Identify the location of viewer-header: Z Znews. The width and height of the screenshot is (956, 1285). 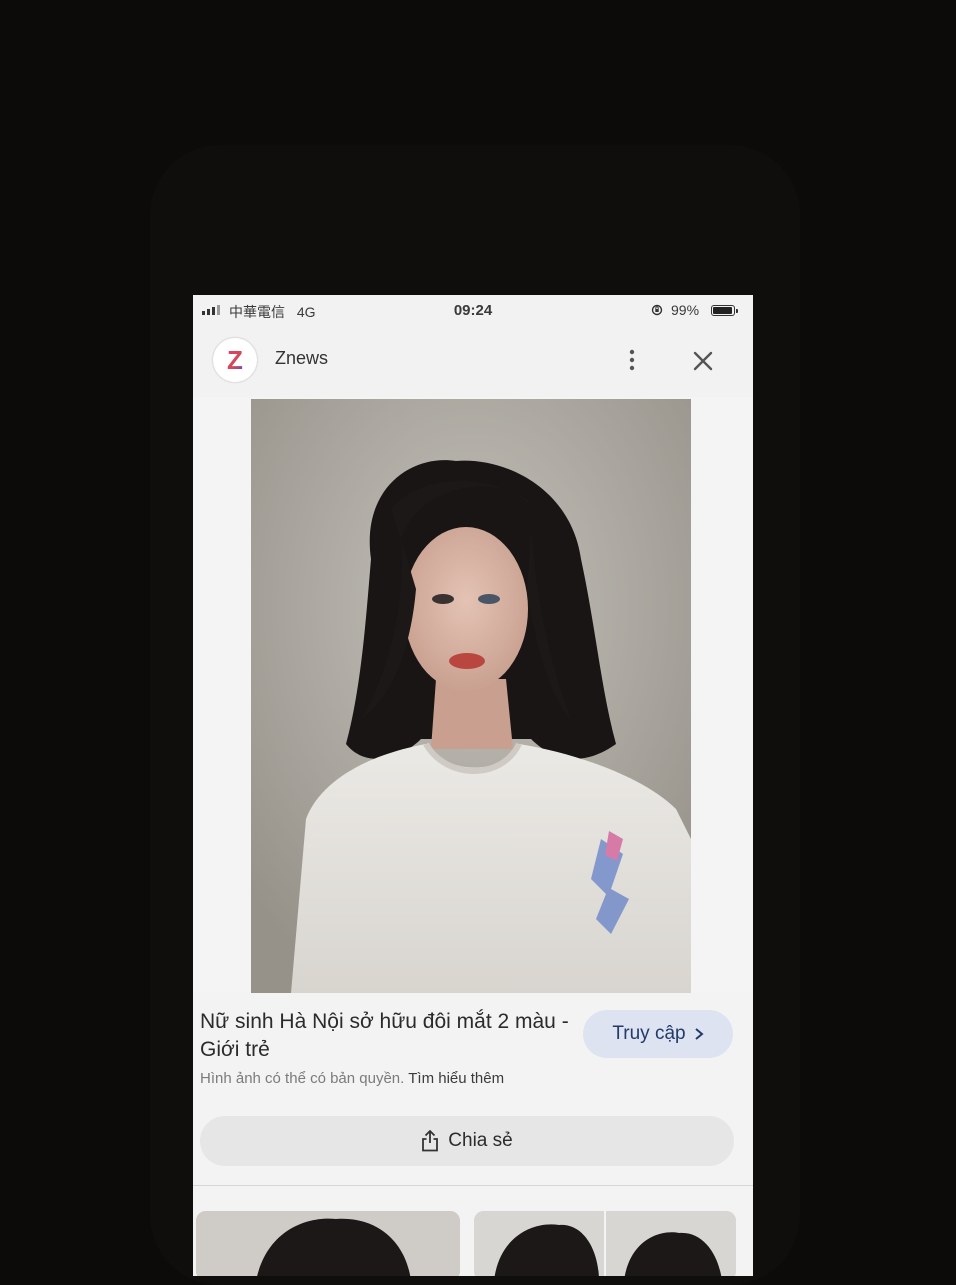
(473, 365).